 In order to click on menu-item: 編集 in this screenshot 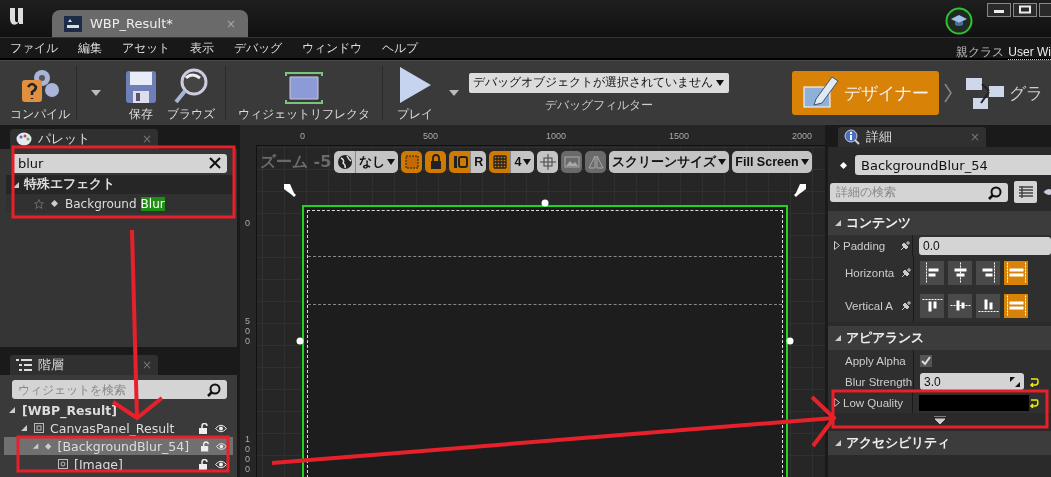, I will do `click(90, 48)`.